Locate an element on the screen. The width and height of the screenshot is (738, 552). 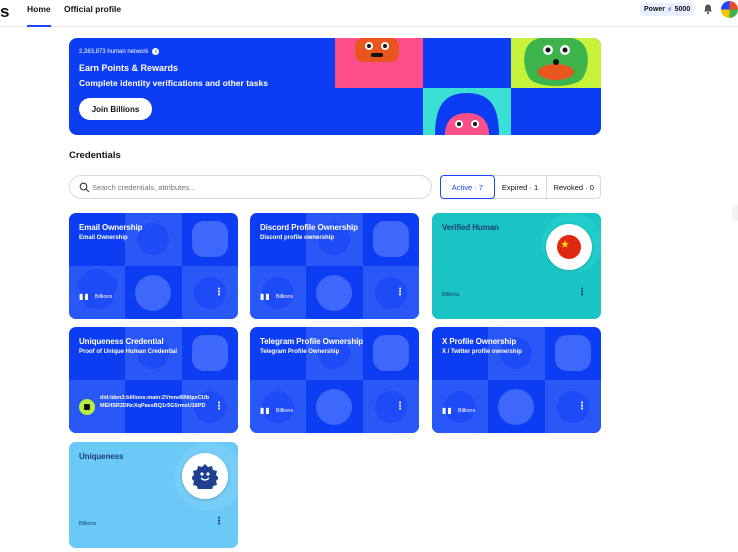
card-subtitle: X / Twitter profile ownership is located at coordinates (482, 352).